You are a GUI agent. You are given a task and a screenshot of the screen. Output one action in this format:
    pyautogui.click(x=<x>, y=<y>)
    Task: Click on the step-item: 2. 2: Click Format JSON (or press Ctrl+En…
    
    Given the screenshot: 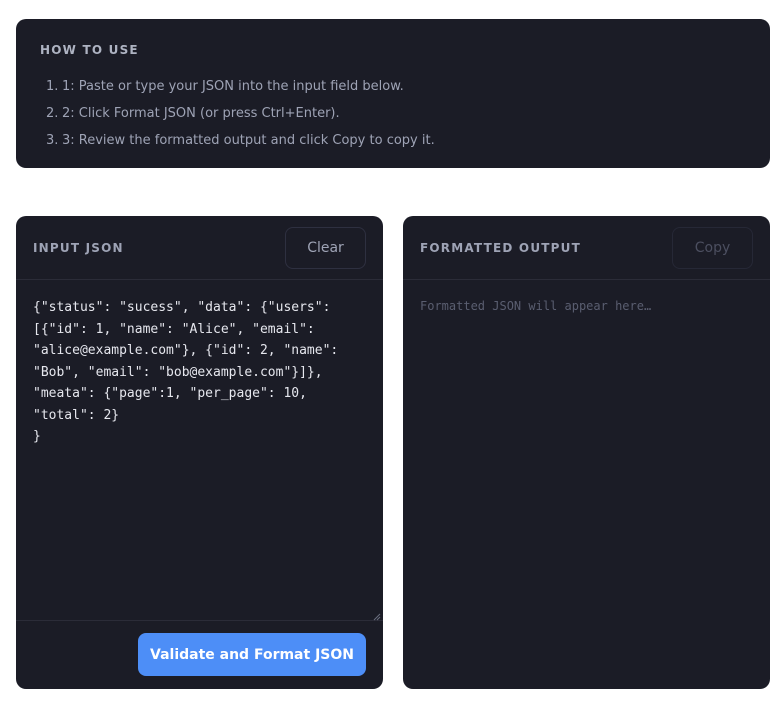 What is the action you would take?
    pyautogui.click(x=193, y=113)
    